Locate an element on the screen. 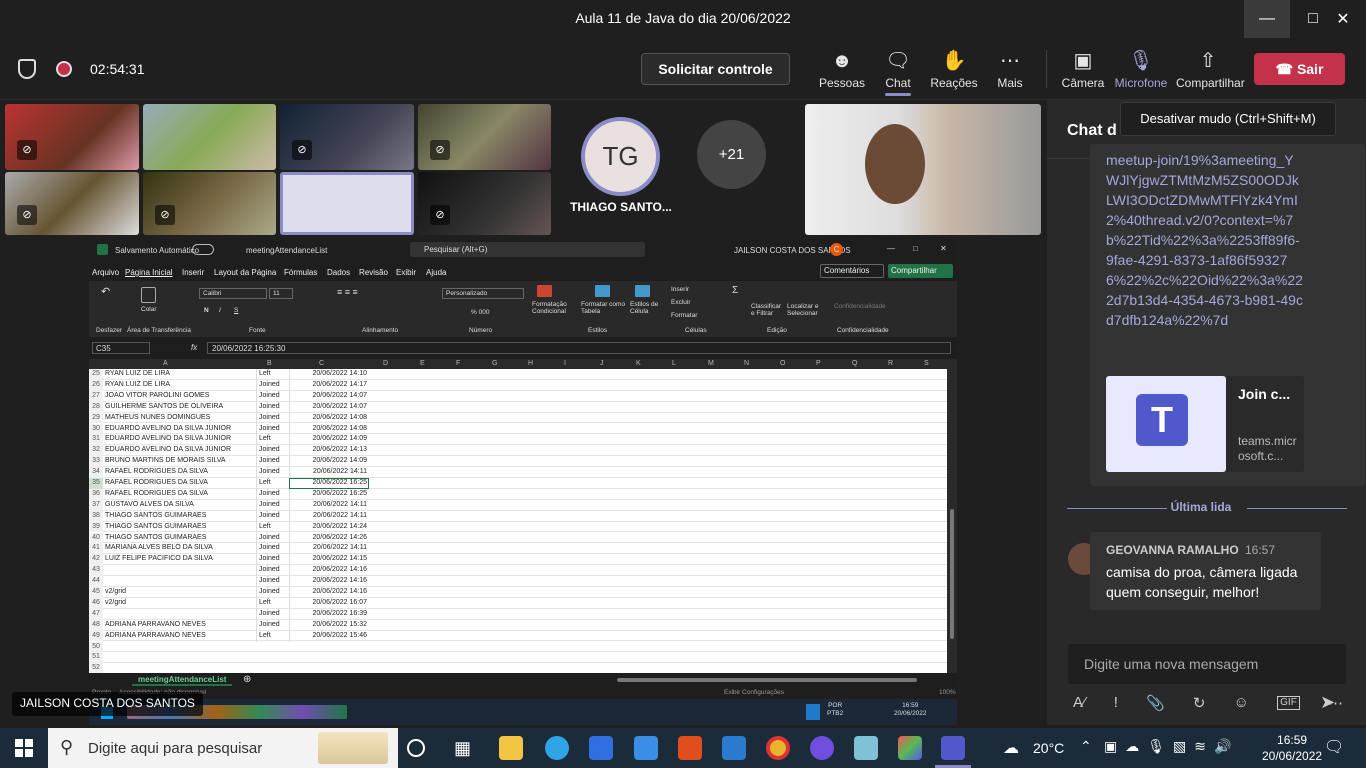 This screenshot has width=1366, height=768. column-header: M is located at coordinates (711, 363).